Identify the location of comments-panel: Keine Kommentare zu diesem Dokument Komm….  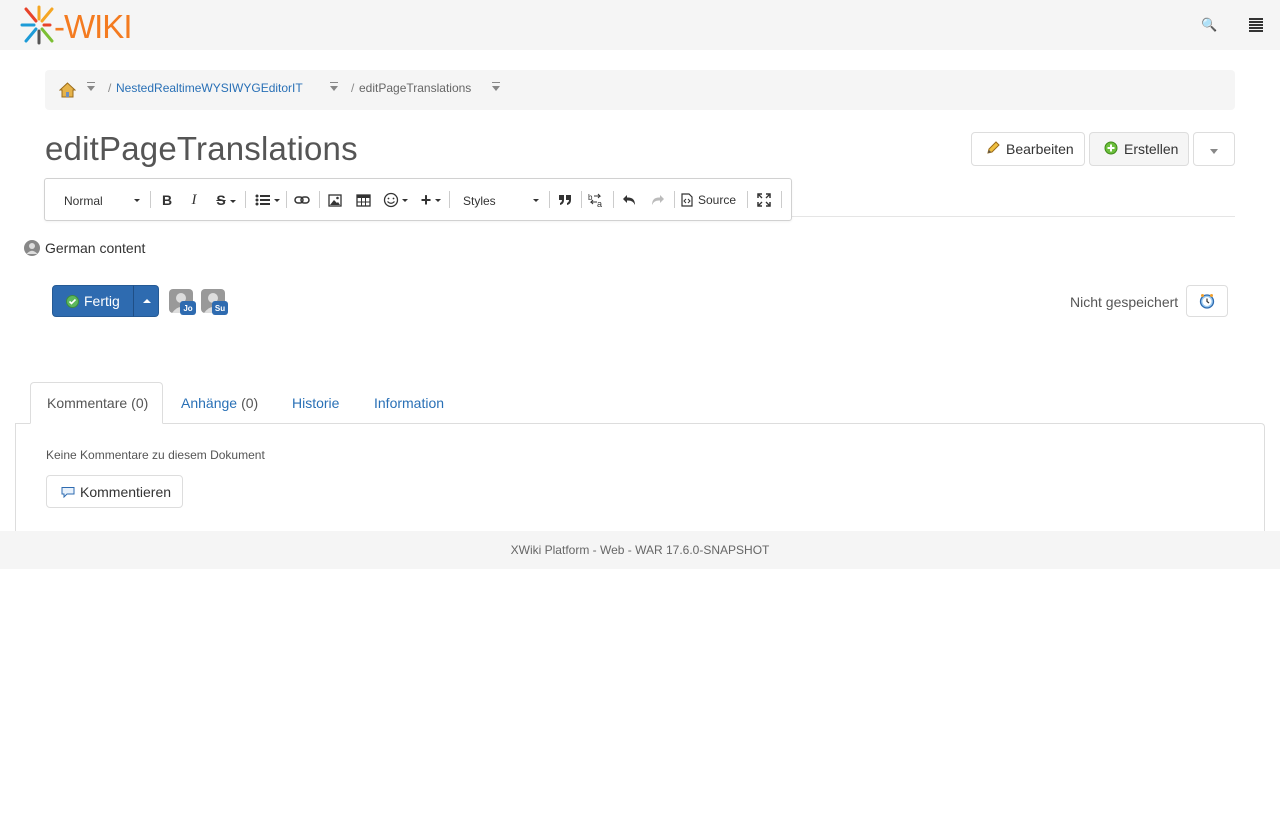
(640, 477).